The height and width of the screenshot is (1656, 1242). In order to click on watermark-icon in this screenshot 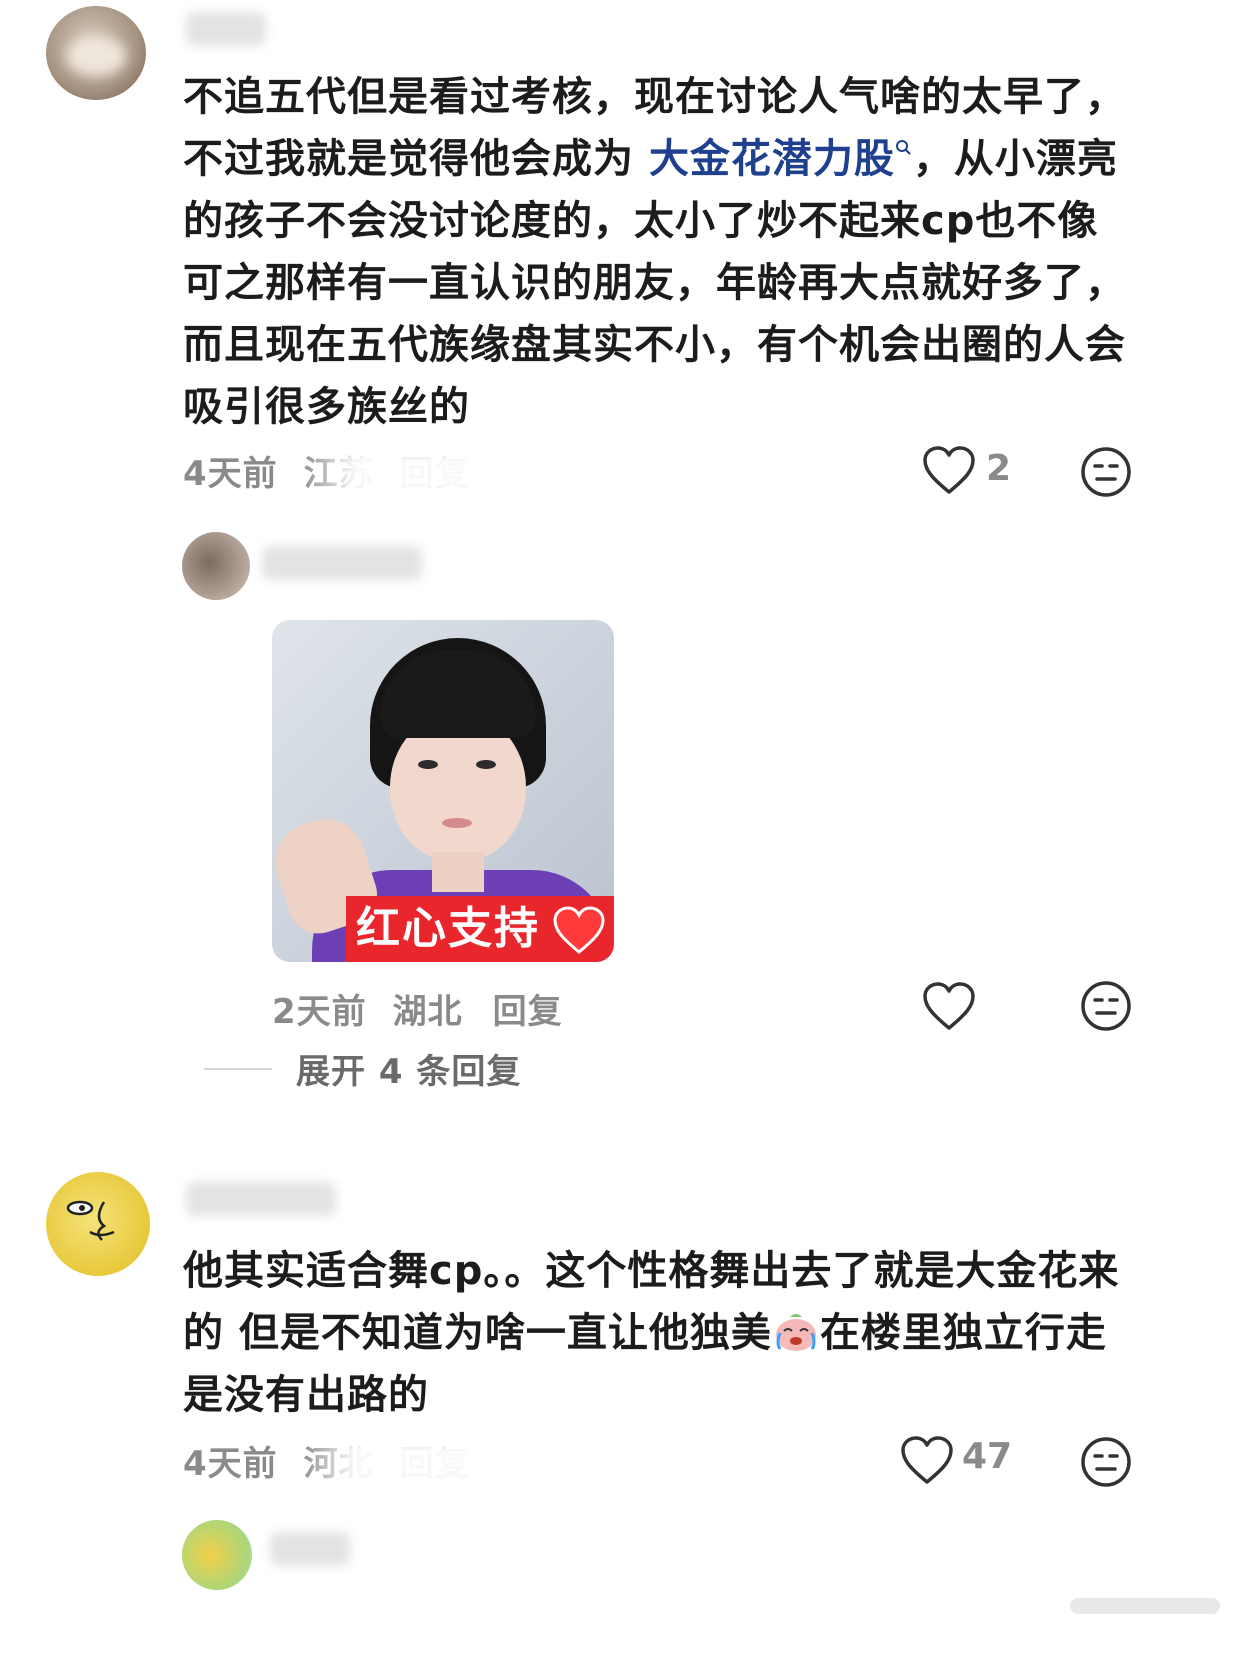, I will do `click(1145, 1606)`.